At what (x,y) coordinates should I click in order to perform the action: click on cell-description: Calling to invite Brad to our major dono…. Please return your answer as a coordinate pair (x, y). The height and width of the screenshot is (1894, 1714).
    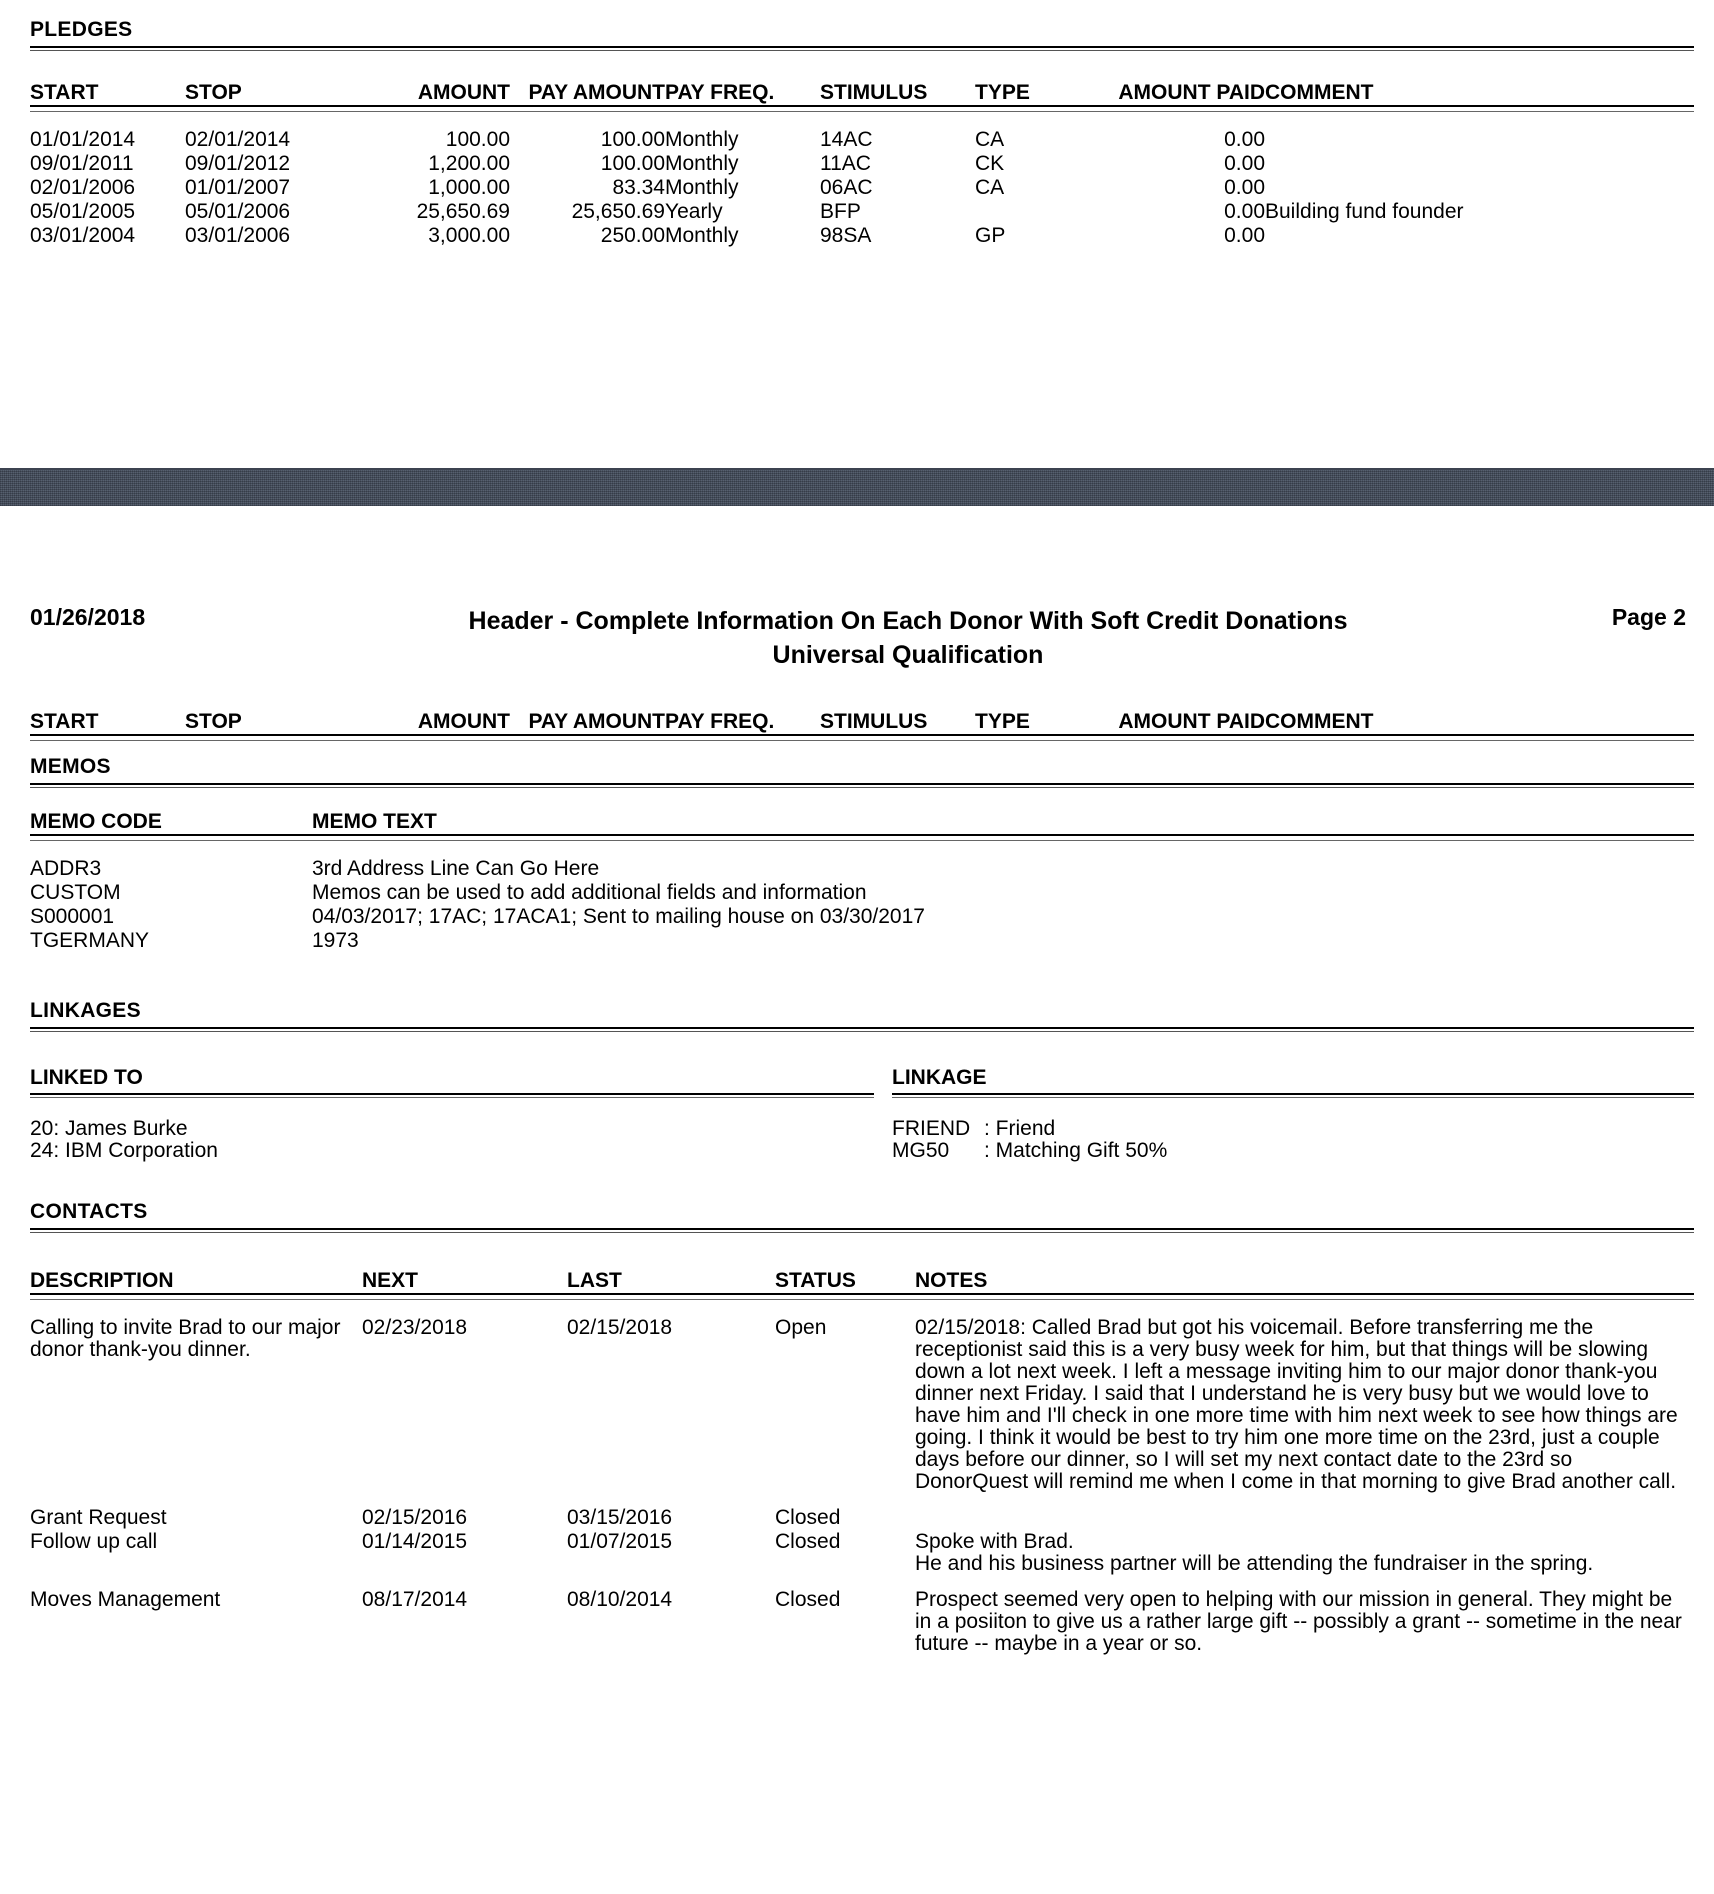
    Looking at the image, I should click on (185, 1338).